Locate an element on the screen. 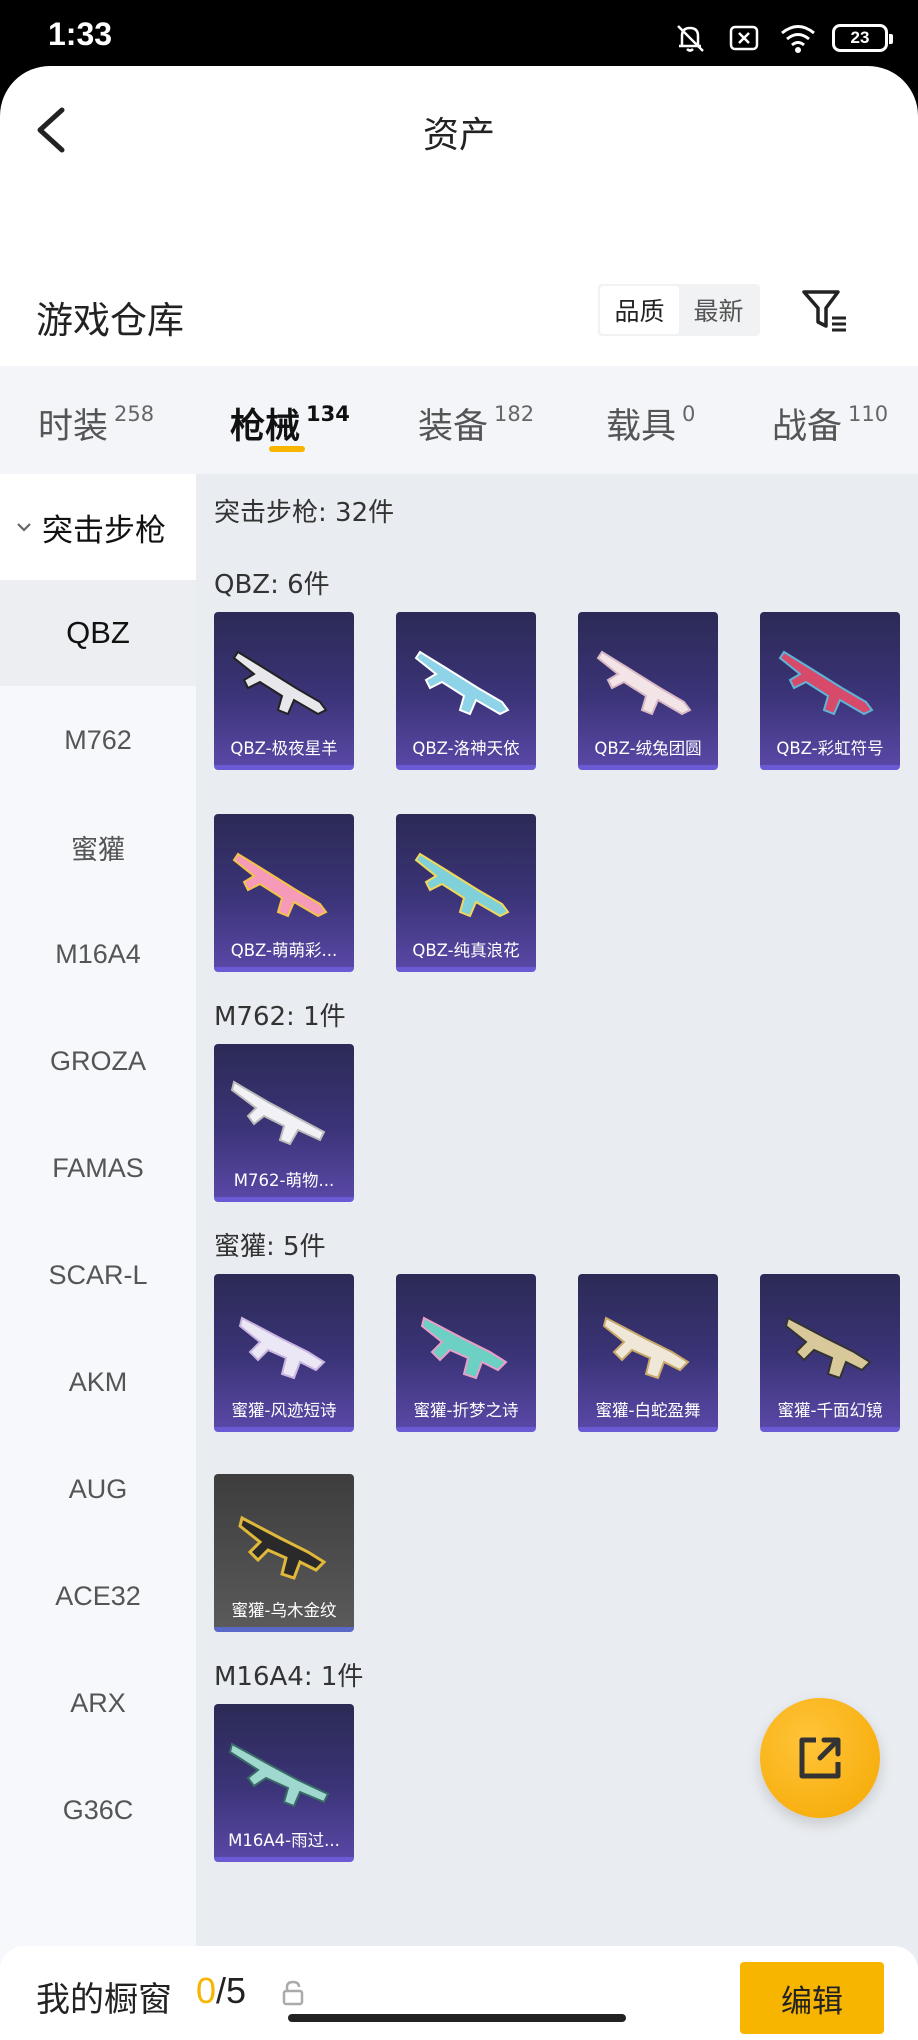 The height and width of the screenshot is (2040, 918). item-name: 蜜獾-折梦之诗 is located at coordinates (466, 1410).